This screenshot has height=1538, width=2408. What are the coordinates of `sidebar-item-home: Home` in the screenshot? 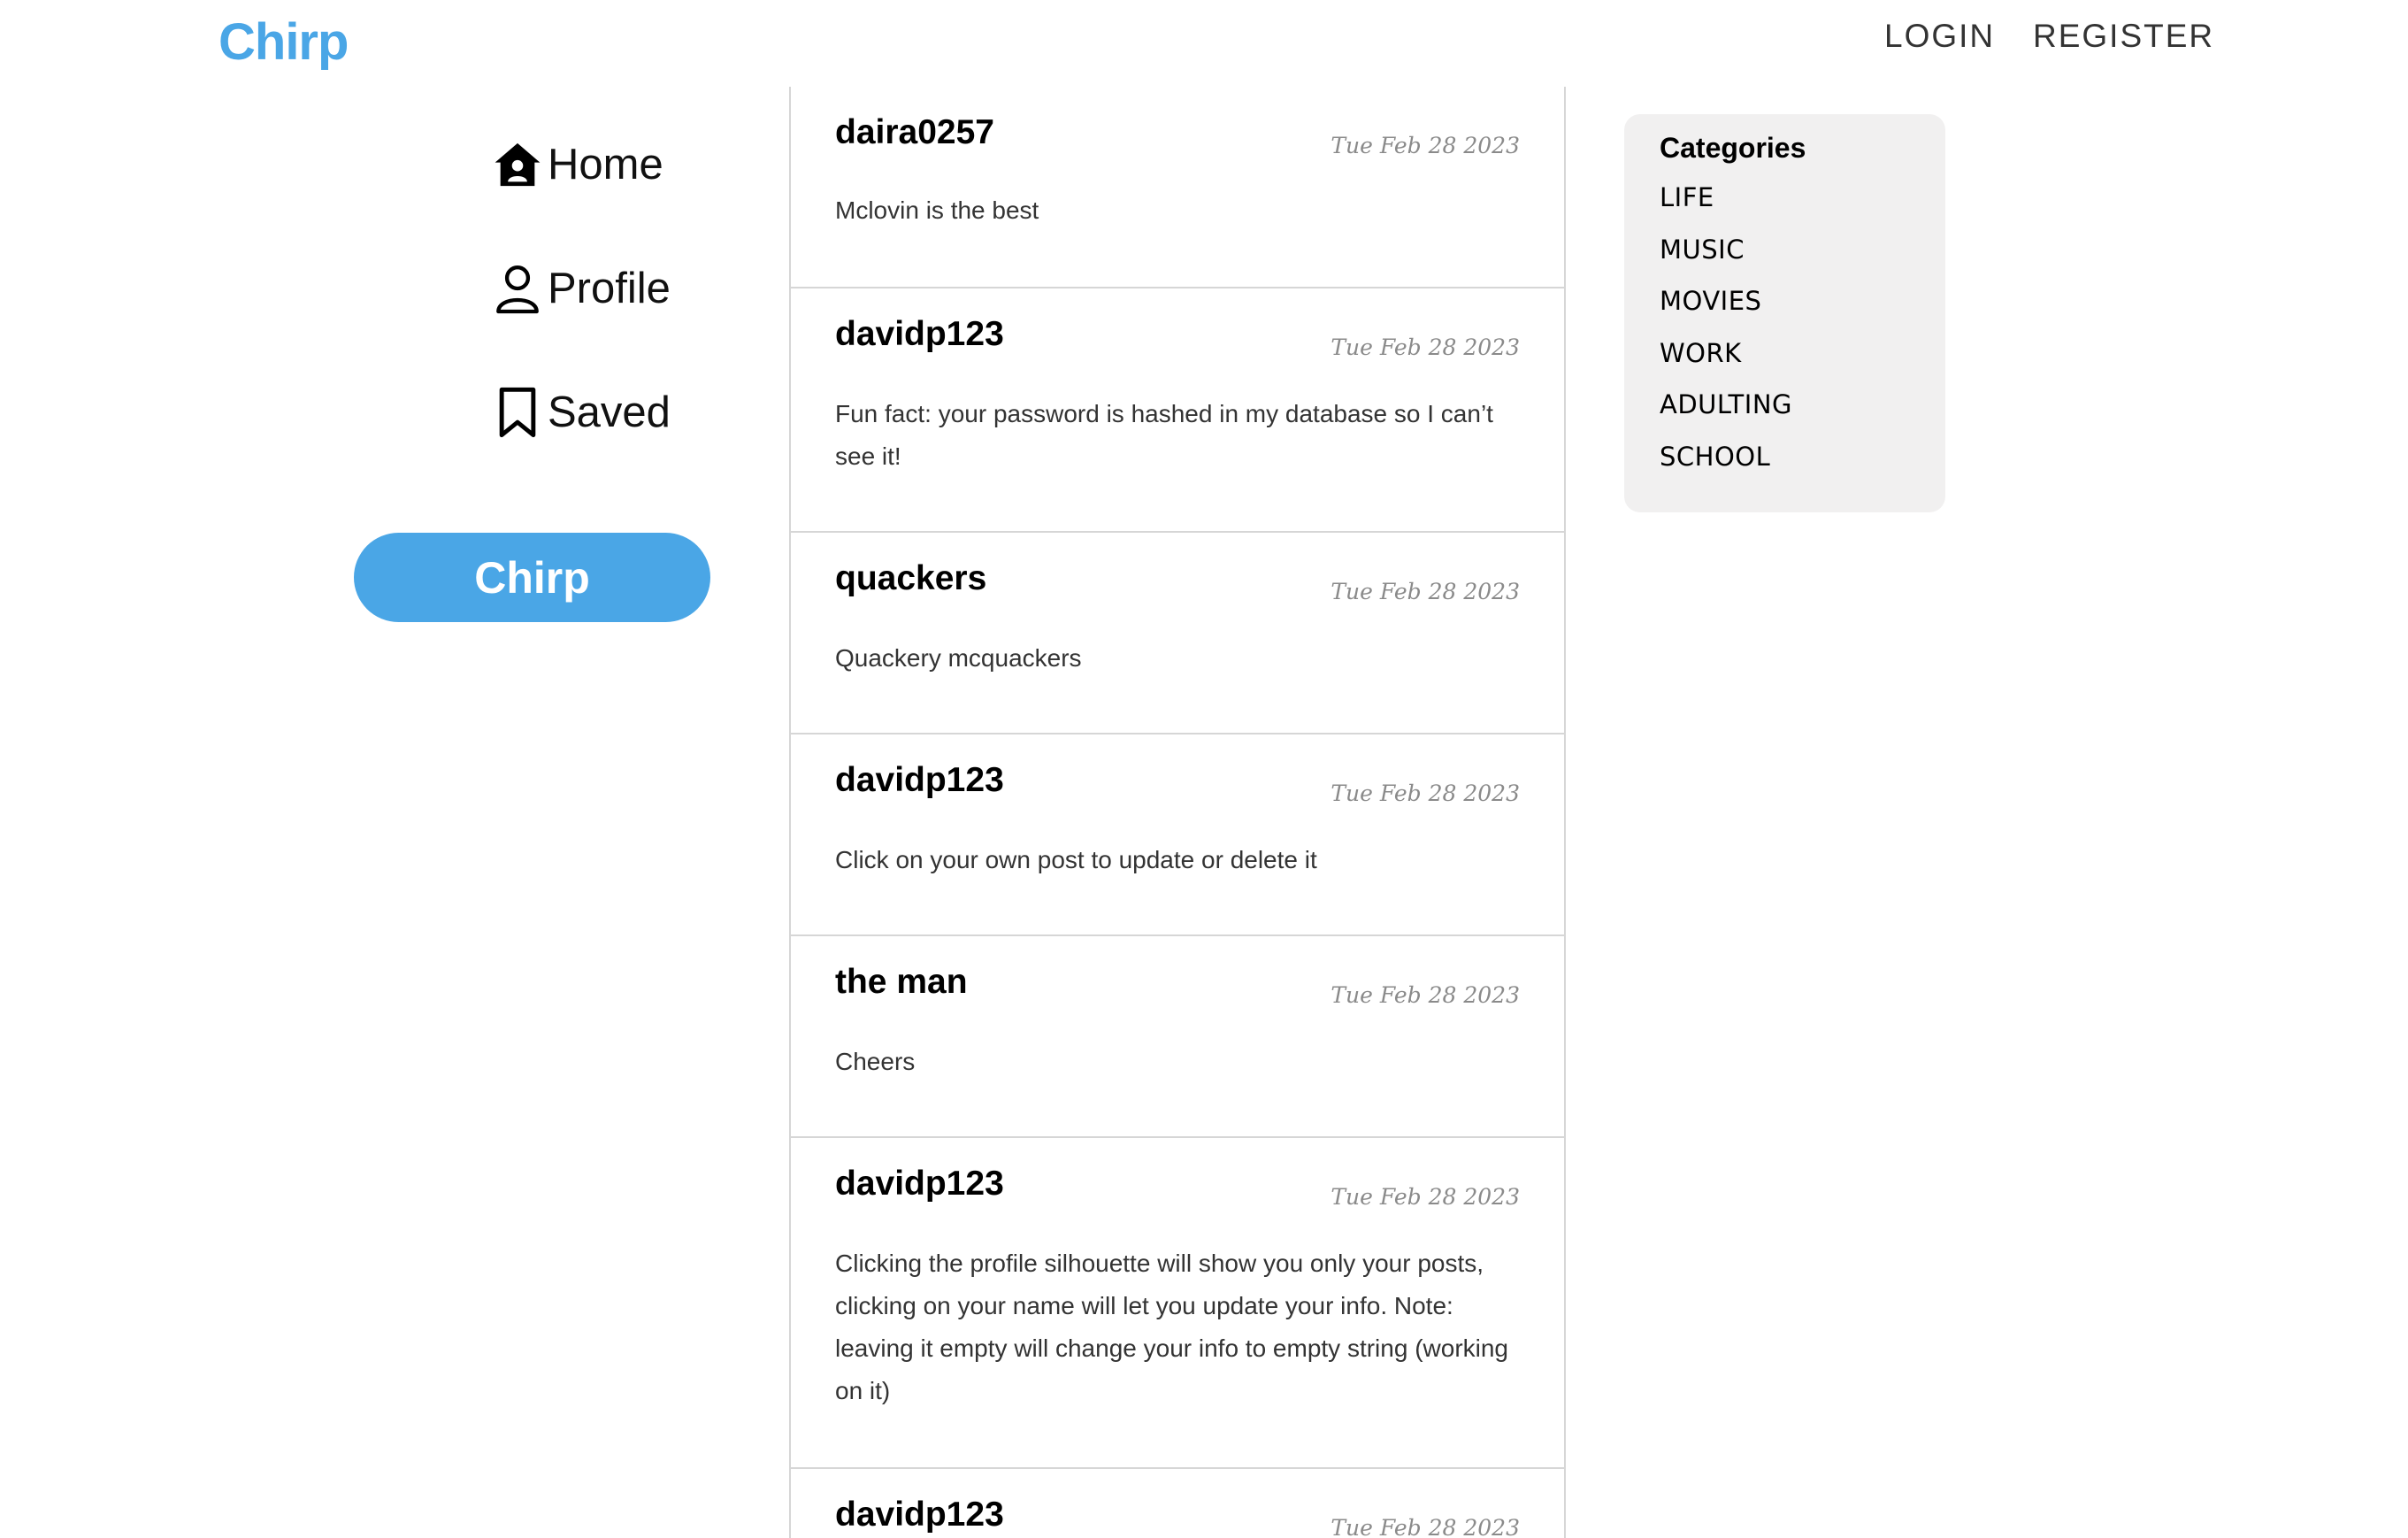 It's located at (577, 164).